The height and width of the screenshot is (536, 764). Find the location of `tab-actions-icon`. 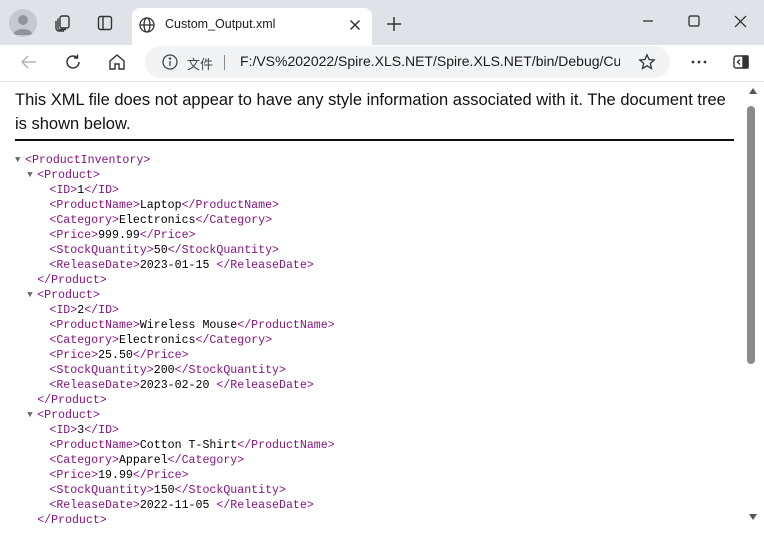

tab-actions-icon is located at coordinates (105, 23).